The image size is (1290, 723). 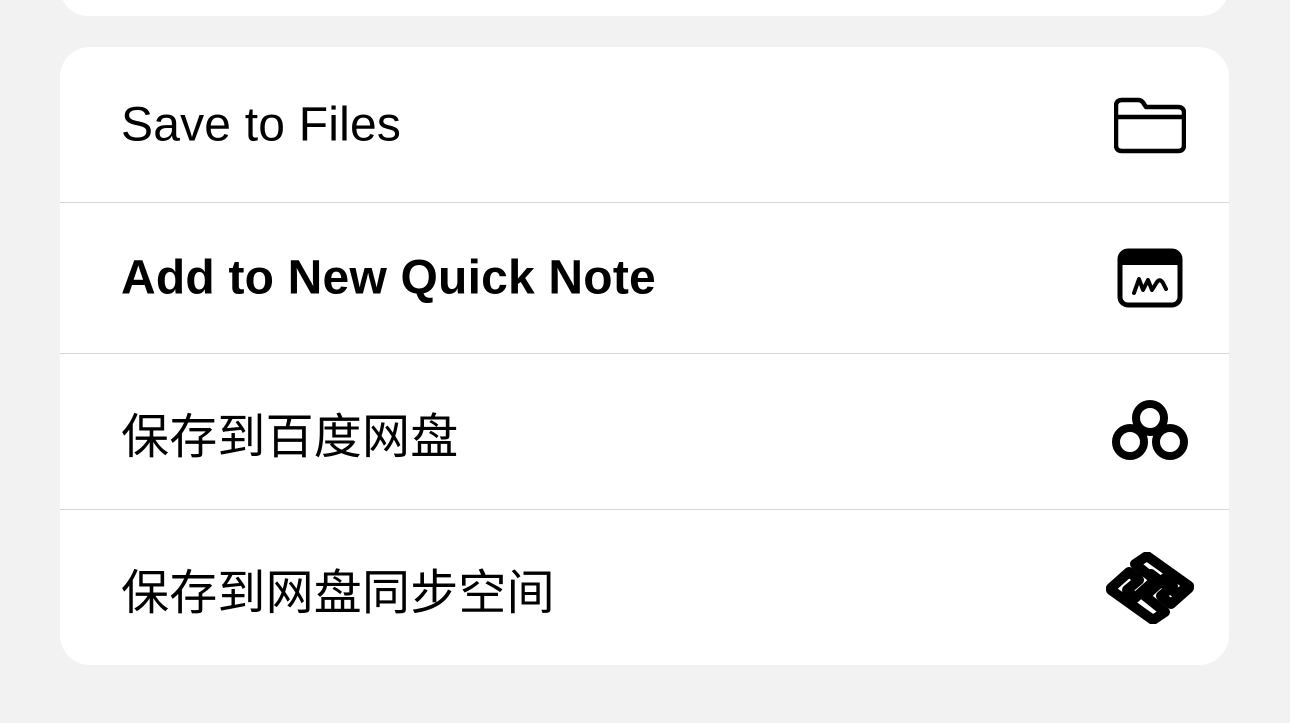 I want to click on save-to-baidu-netdisk-label: 保存到百度网盘, so click(x=290, y=437).